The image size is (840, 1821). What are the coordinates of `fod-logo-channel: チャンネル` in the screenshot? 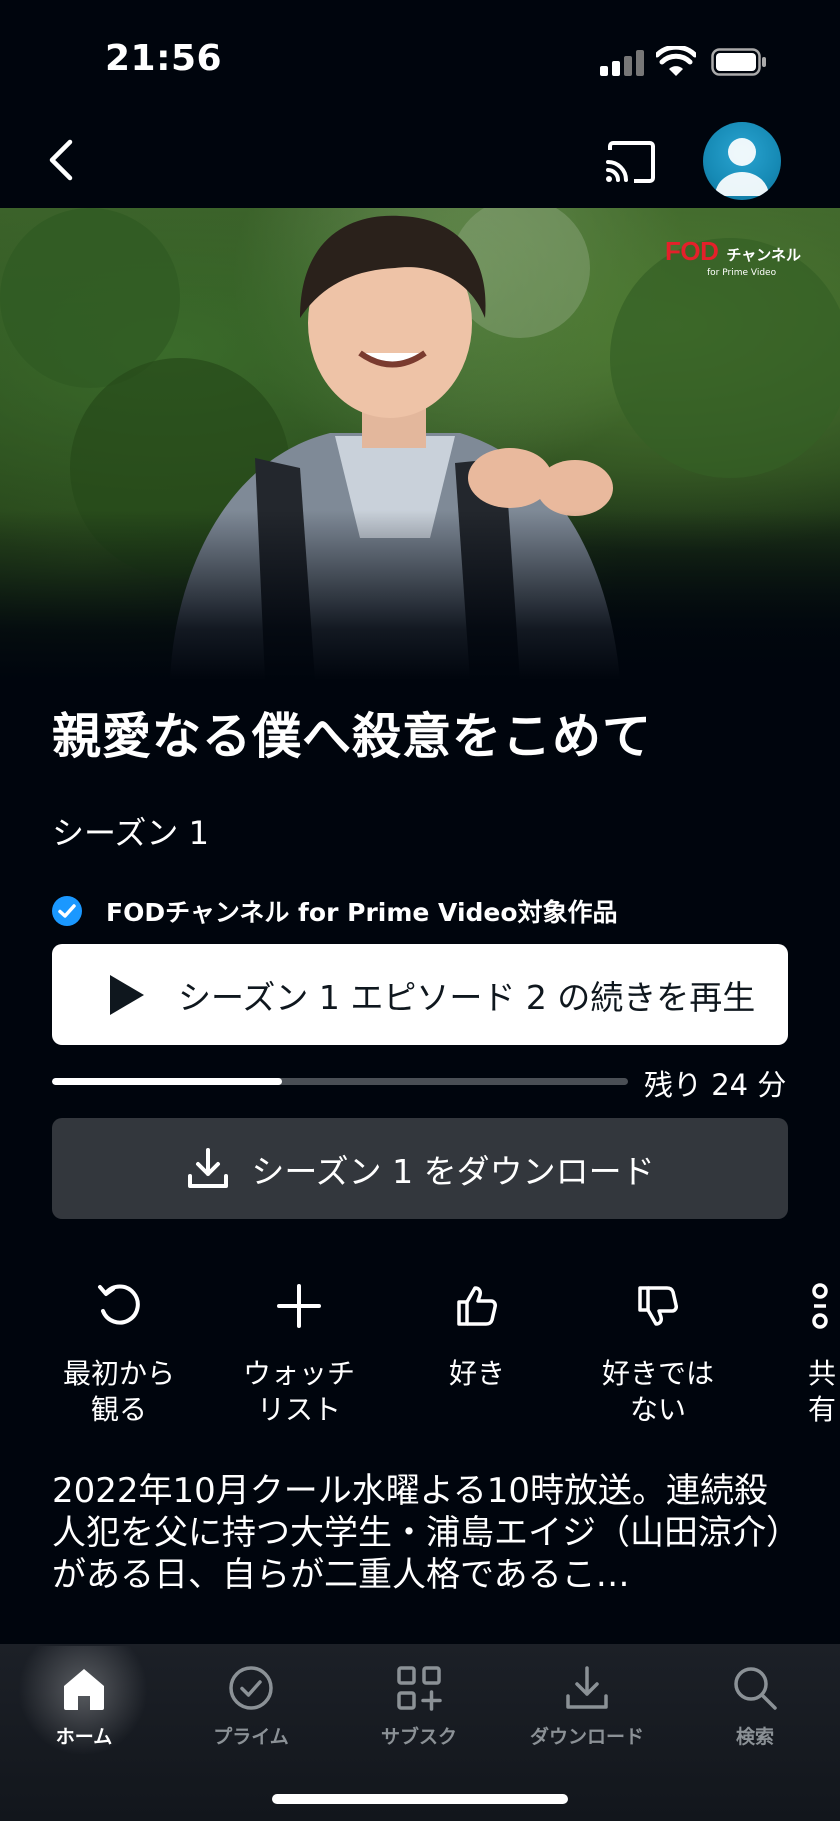 It's located at (763, 255).